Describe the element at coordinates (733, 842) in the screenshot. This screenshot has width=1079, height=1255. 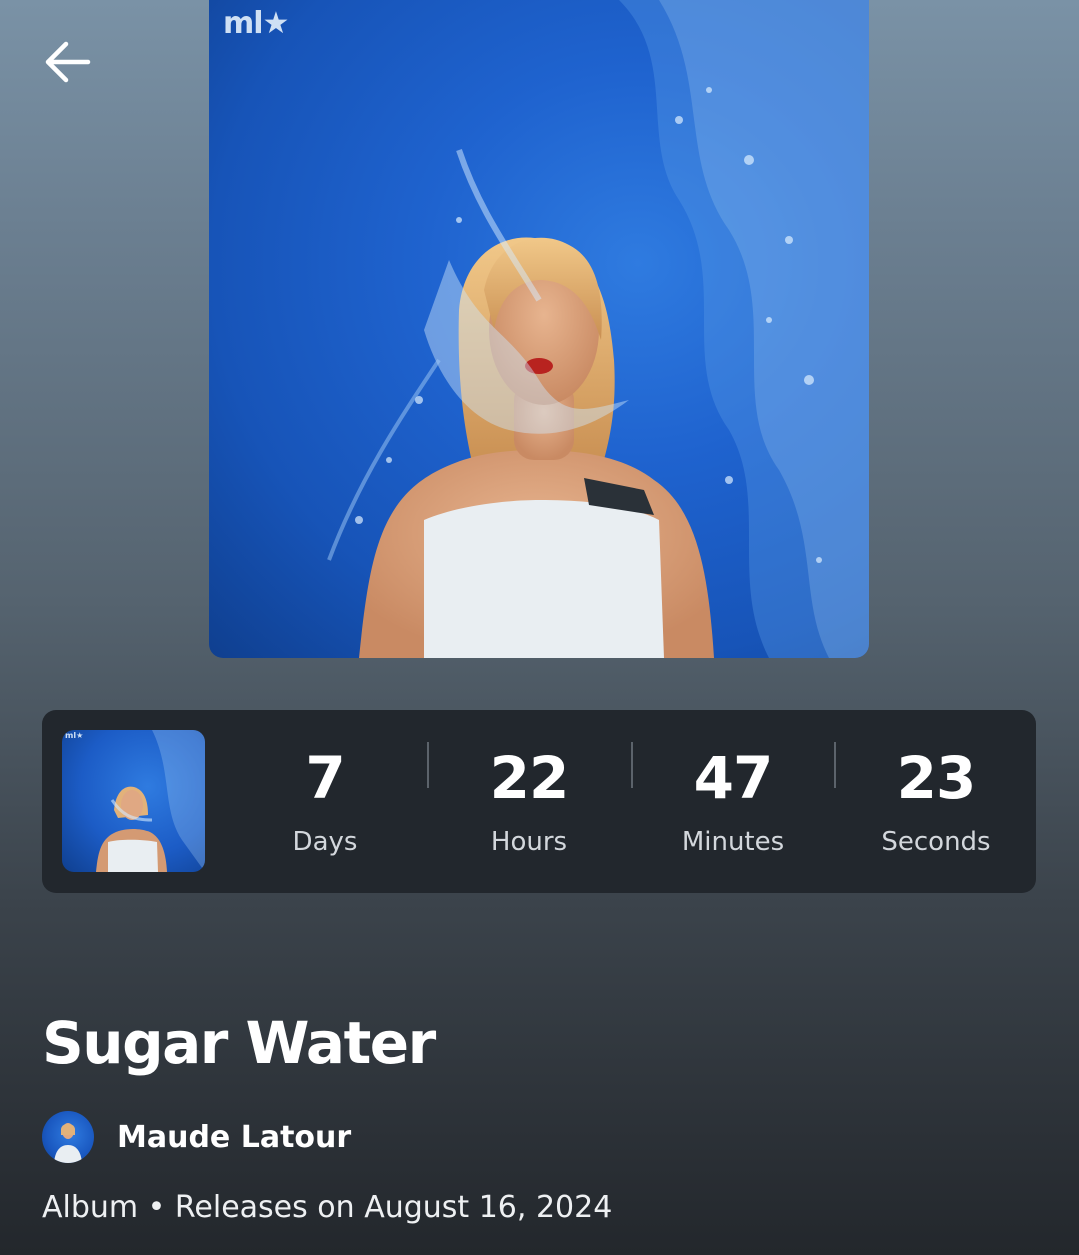
I see `countdown-minutes-label: Minutes` at that location.